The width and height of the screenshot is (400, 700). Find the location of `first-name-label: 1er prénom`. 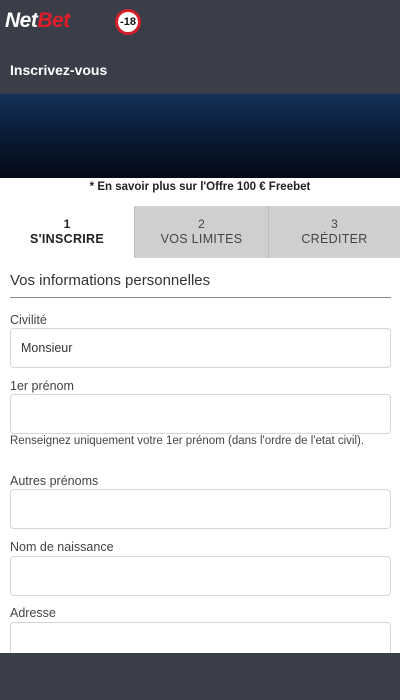

first-name-label: 1er prénom is located at coordinates (42, 386).